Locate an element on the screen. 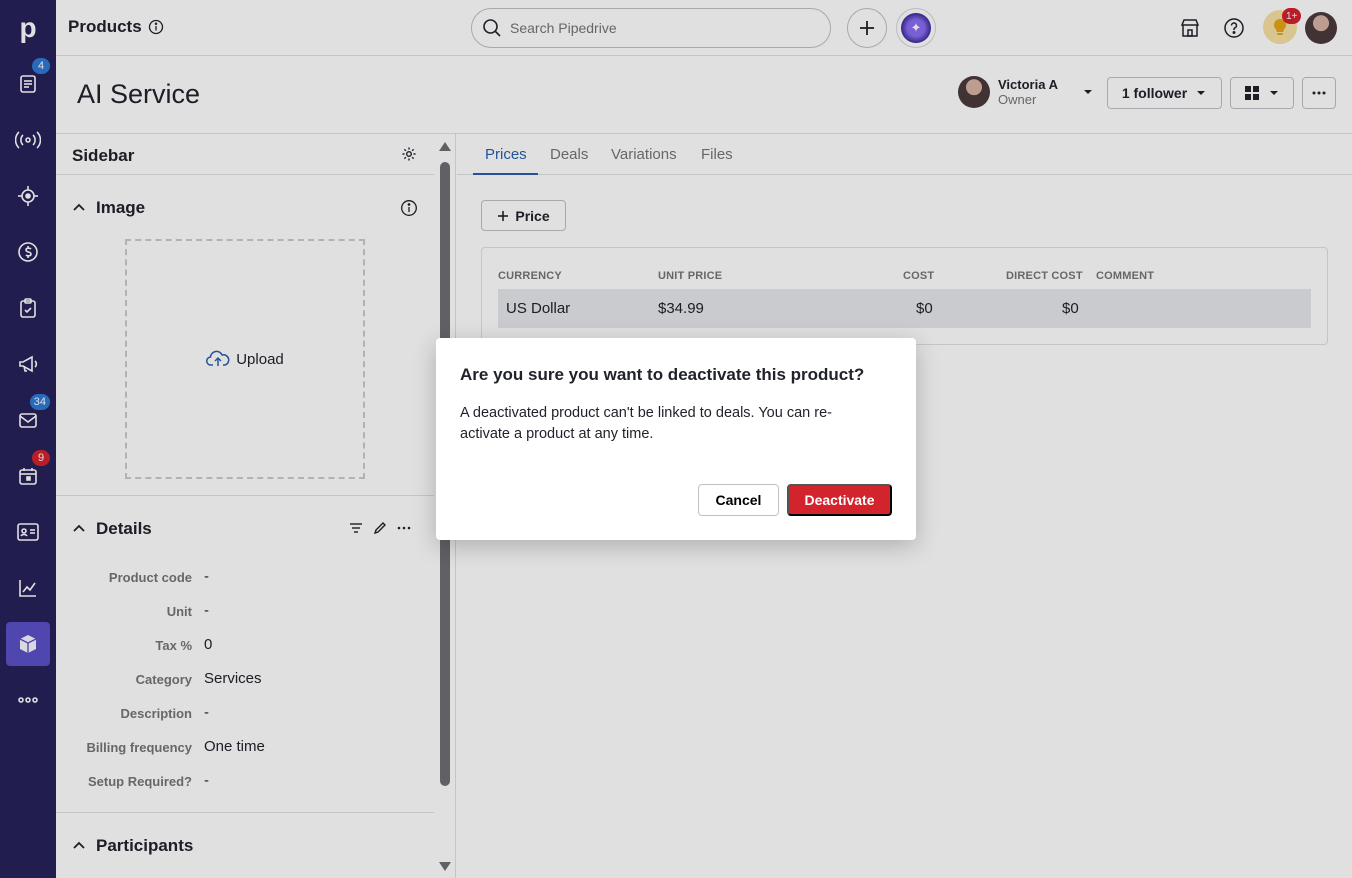 The image size is (1352, 878). deactivate-button: Deactivate is located at coordinates (839, 500).